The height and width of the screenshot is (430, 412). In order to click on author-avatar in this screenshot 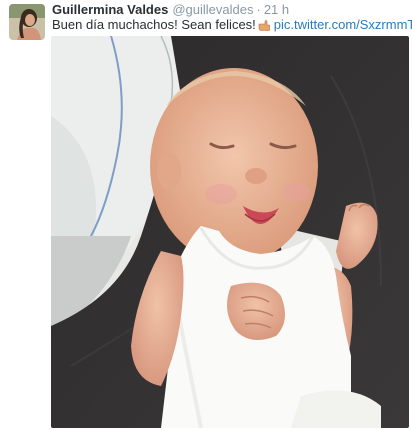, I will do `click(27, 22)`.